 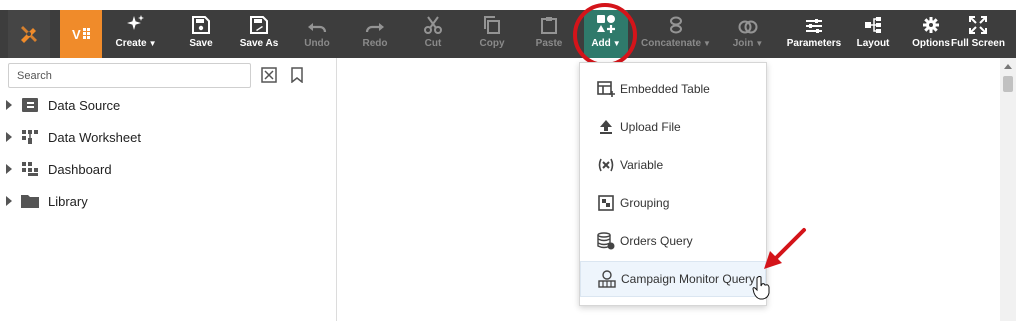 I want to click on vertical-scrollbar, so click(x=1008, y=189).